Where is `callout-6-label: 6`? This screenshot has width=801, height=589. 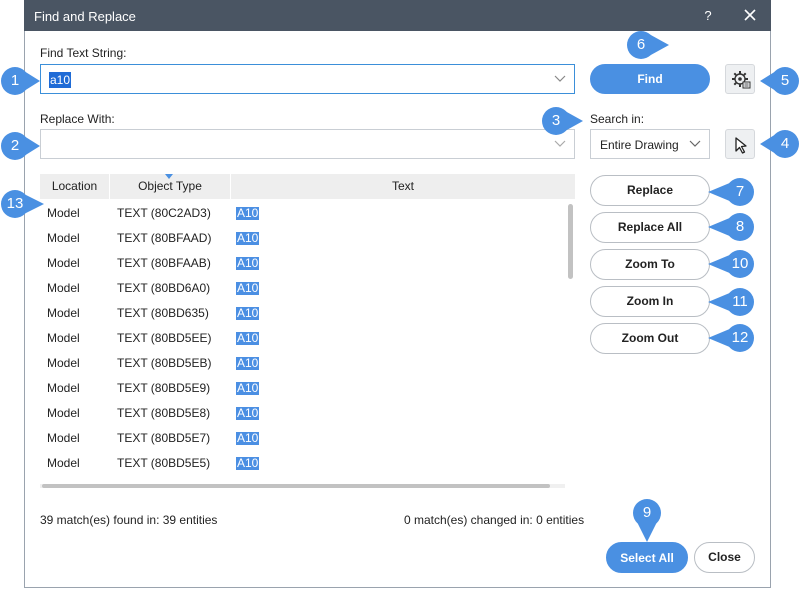 callout-6-label: 6 is located at coordinates (641, 44).